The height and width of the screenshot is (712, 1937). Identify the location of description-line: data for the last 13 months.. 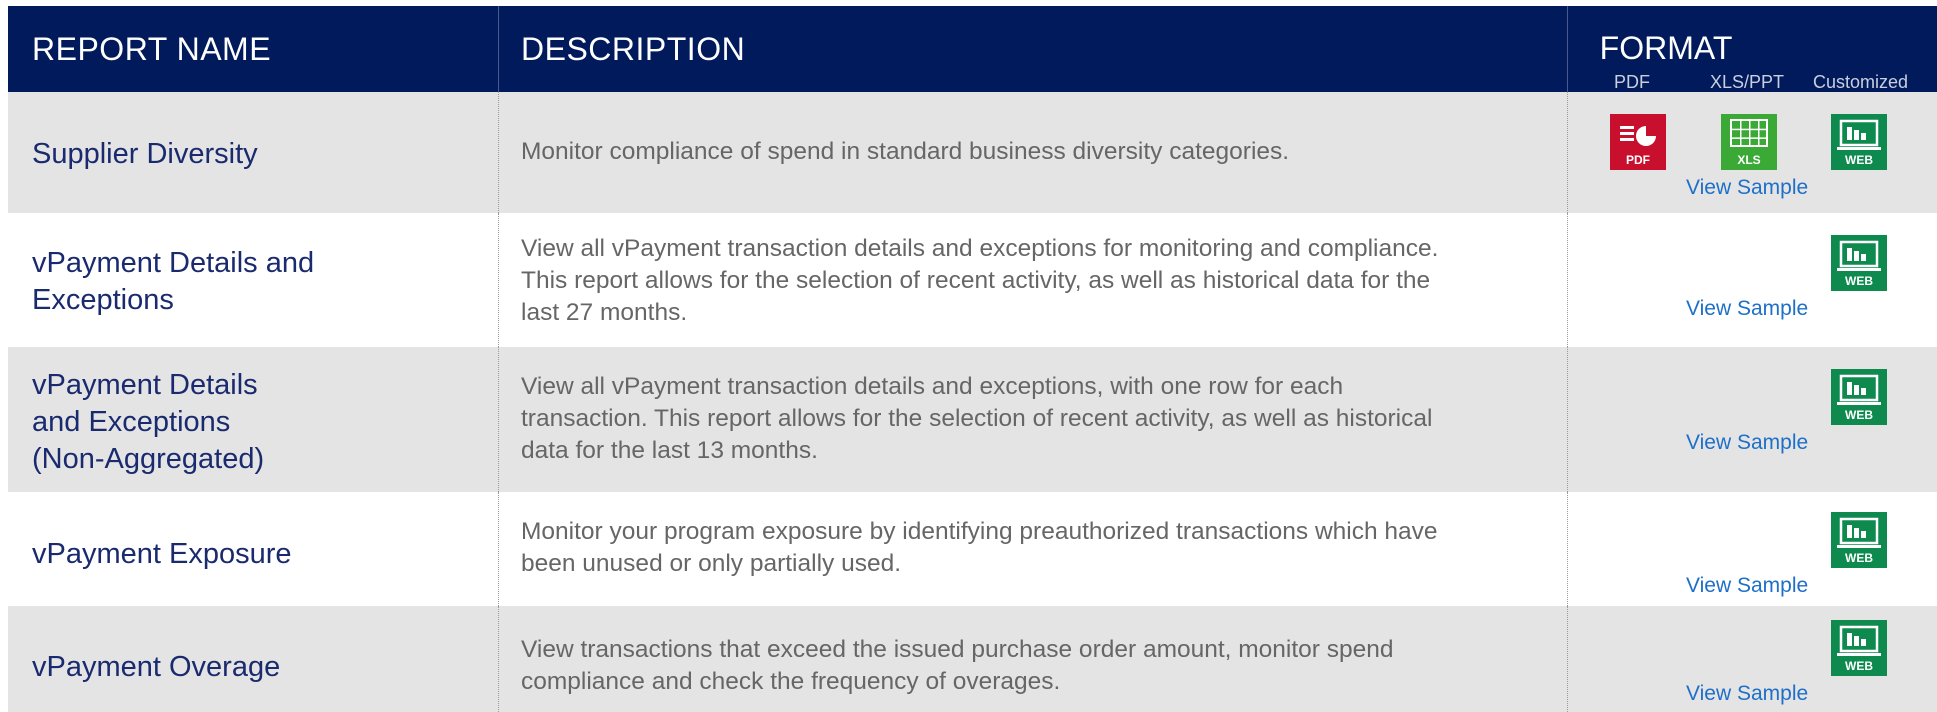
(669, 450).